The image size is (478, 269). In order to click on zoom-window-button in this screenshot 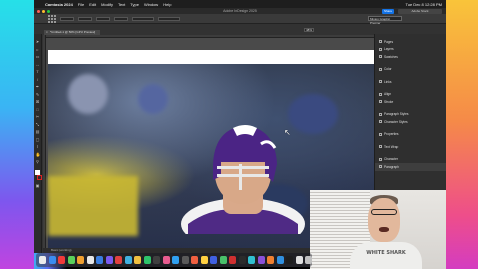, I will do `click(48, 11)`.